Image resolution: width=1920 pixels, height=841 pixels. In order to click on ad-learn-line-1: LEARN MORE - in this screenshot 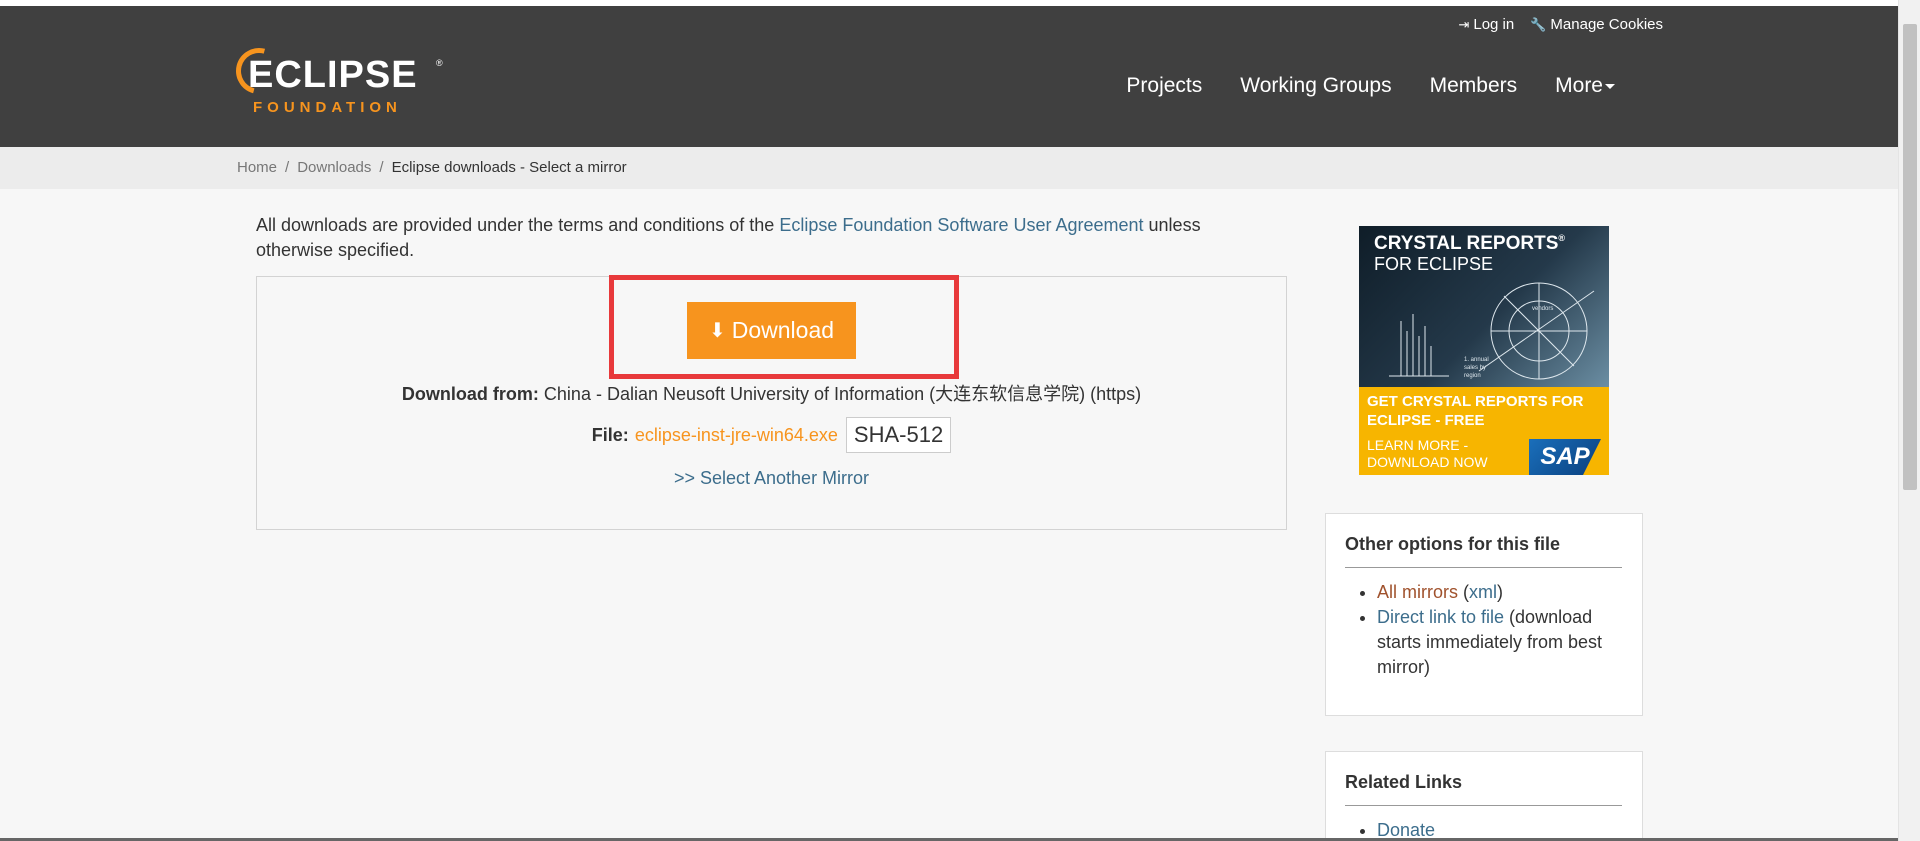, I will do `click(1418, 445)`.